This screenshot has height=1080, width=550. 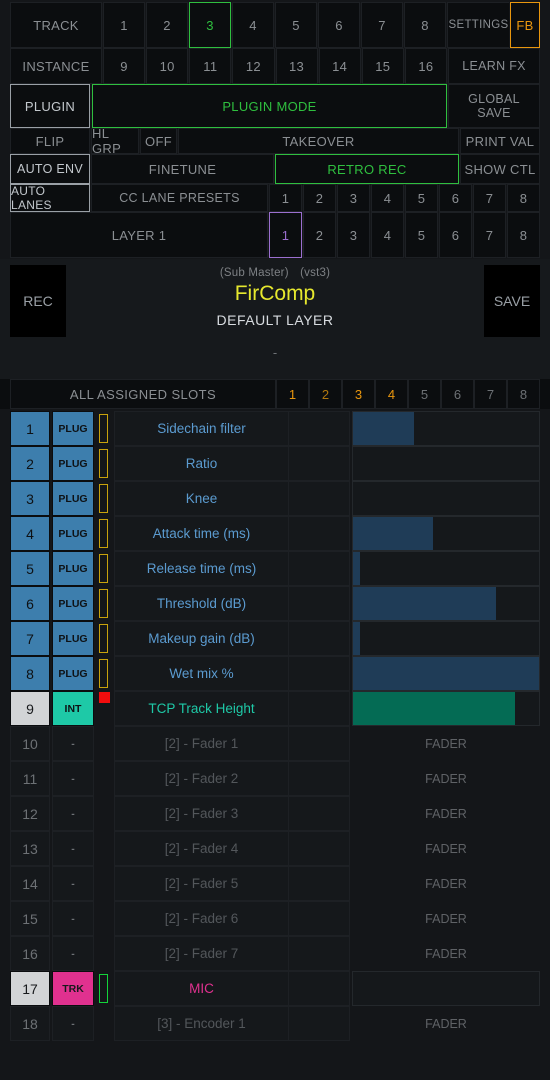 What do you see at coordinates (201, 988) in the screenshot?
I see `param-label: MIC` at bounding box center [201, 988].